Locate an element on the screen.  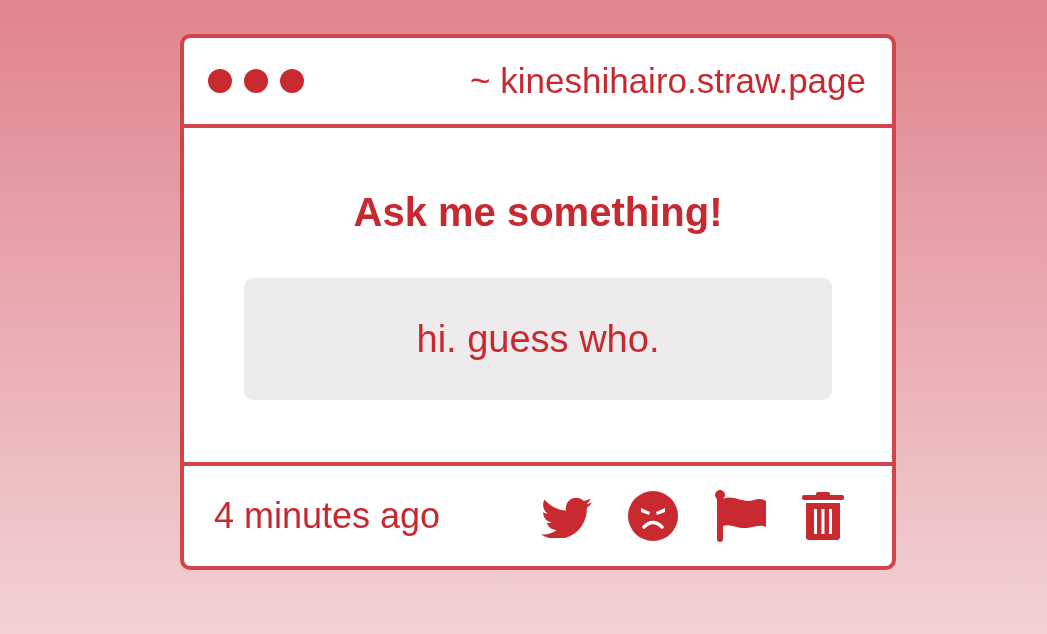
flag-icon is located at coordinates (740, 516).